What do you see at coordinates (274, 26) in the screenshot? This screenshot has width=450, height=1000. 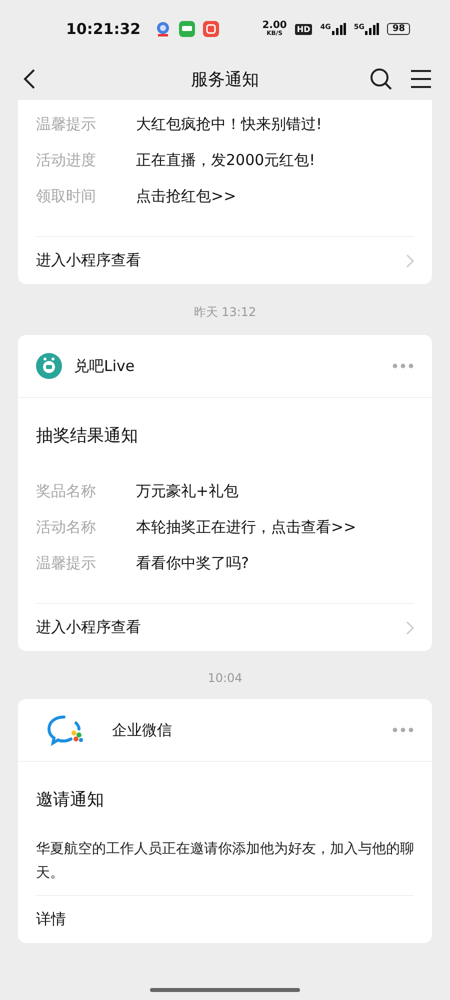 I see `network-speed: 2.00` at bounding box center [274, 26].